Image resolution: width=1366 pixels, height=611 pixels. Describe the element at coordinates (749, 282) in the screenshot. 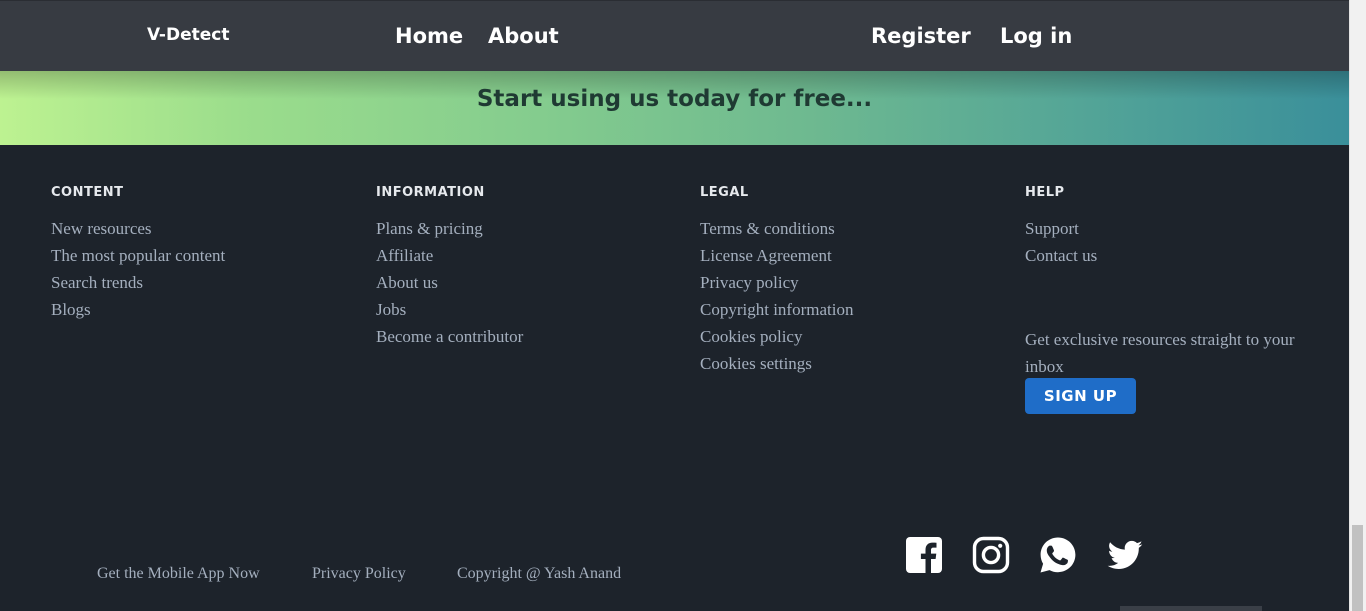

I see `footer-link-privacy-policy: Privacy policy` at that location.